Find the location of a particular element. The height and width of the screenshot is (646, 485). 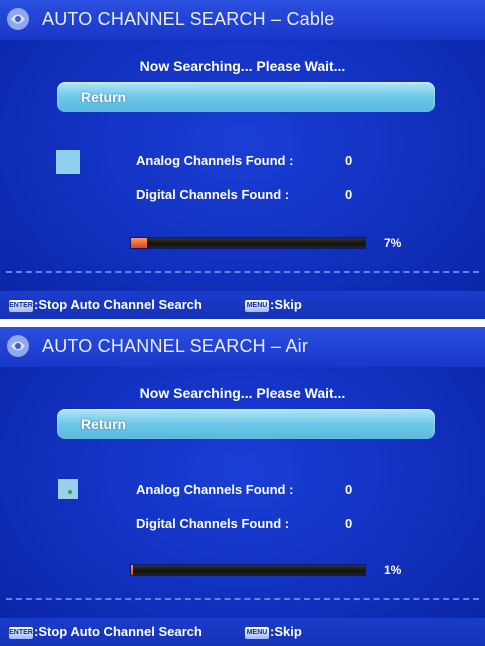

signal-dot is located at coordinates (70, 492).